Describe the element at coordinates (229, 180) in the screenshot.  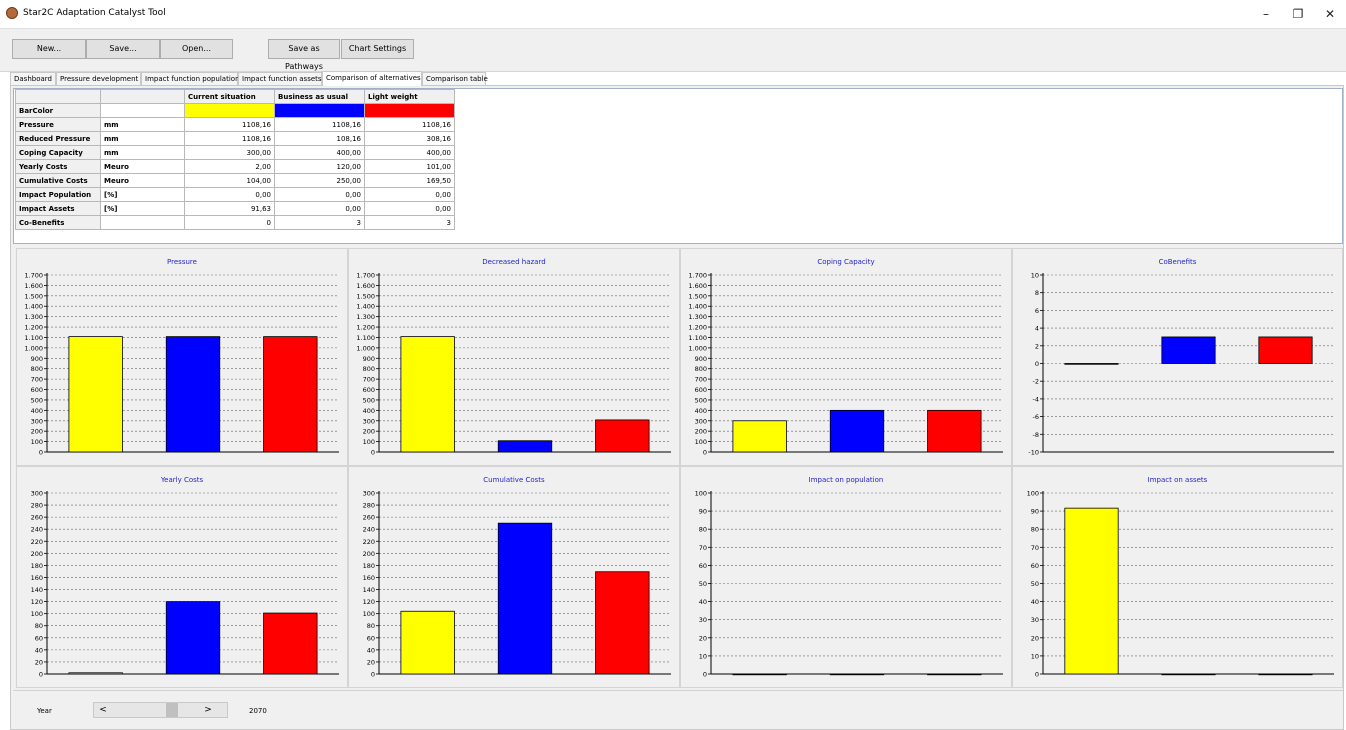
I see `value-cell: 104,00` at that location.